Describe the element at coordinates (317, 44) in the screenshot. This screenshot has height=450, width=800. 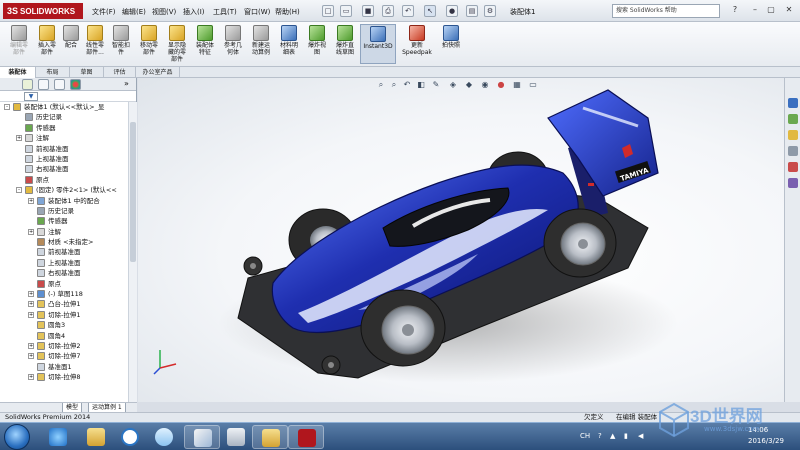
I see `exploded-view-button: 爆炸视 图` at that location.